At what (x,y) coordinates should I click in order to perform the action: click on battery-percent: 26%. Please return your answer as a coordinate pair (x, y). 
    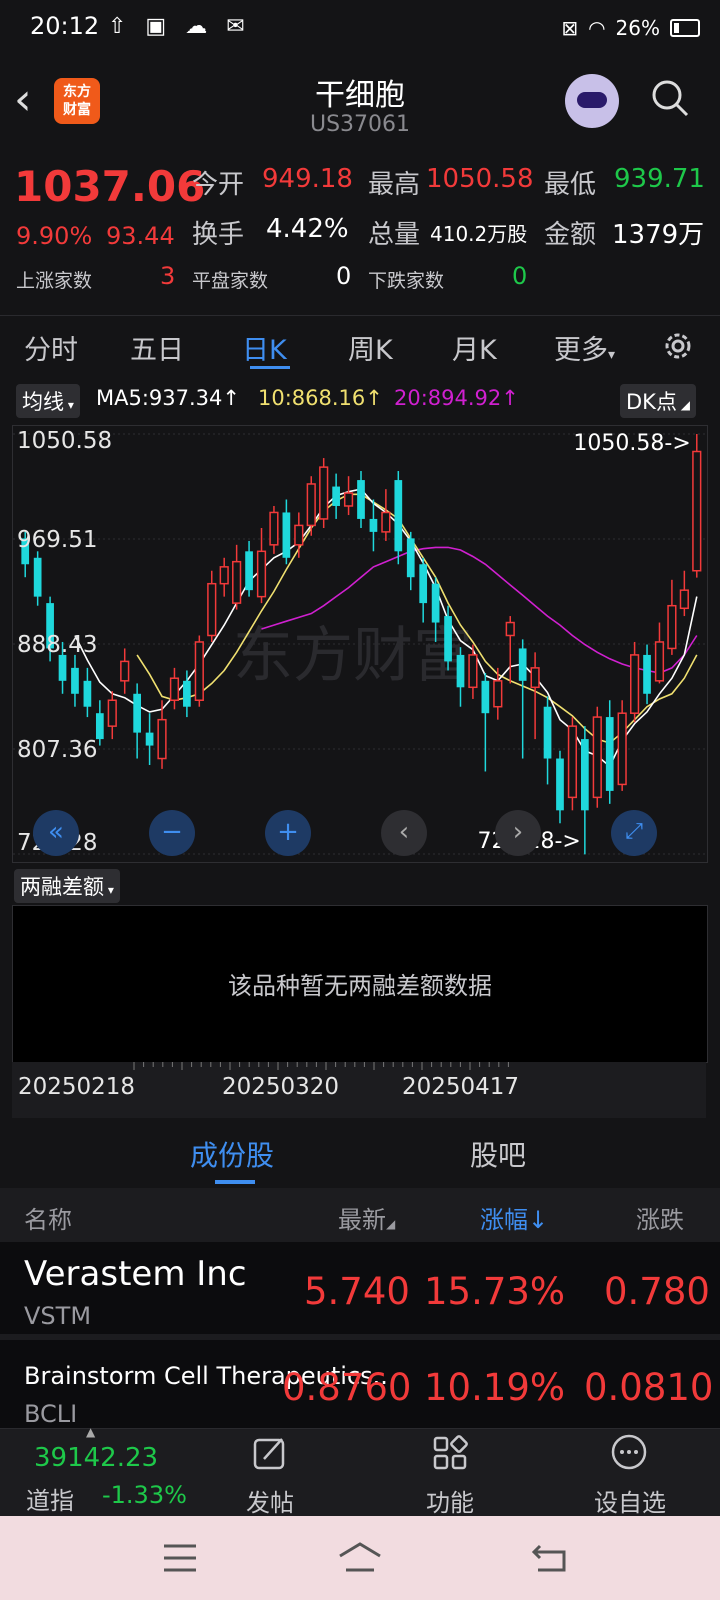
    Looking at the image, I should click on (637, 28).